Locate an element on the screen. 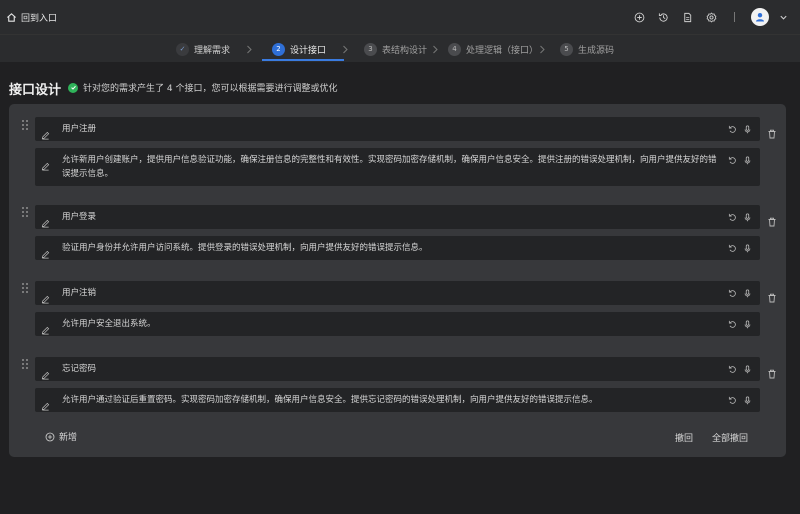 The height and width of the screenshot is (514, 800). chevron-down-icon is located at coordinates (783, 17).